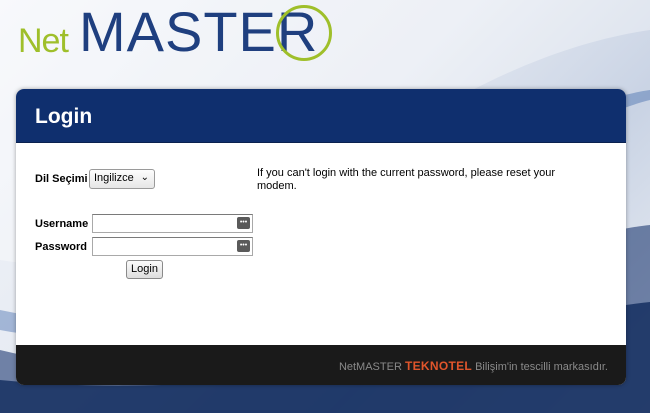 The image size is (650, 413). Describe the element at coordinates (64, 116) in the screenshot. I see `page-title: Login` at that location.